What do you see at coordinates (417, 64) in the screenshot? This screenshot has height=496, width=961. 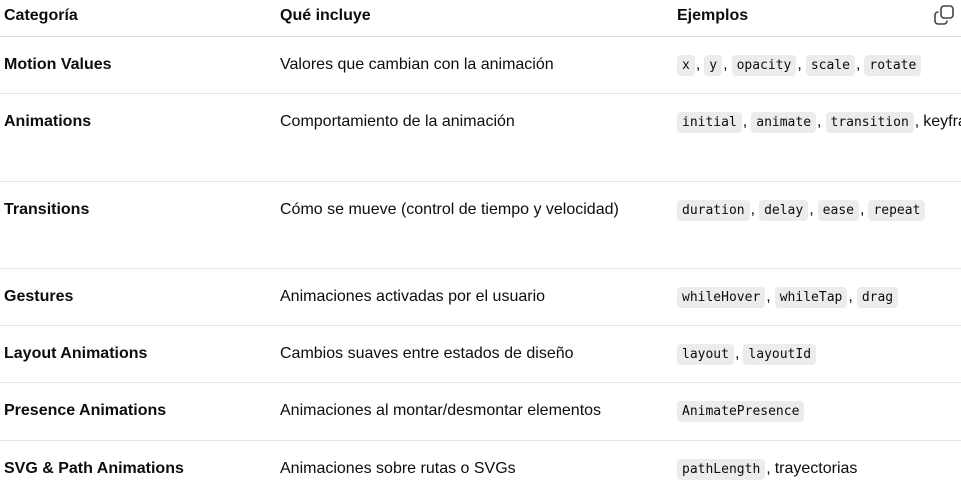 I see `row-description: Valores que cambian con la animación` at bounding box center [417, 64].